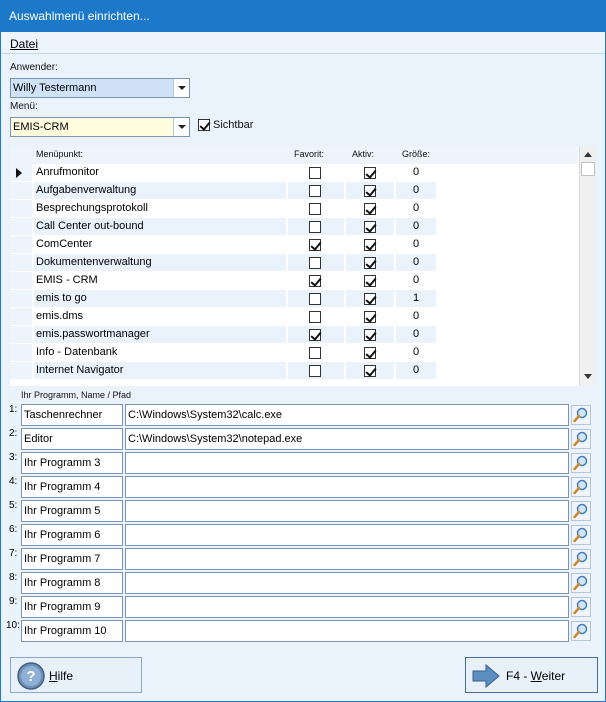 The width and height of the screenshot is (606, 702). I want to click on scroll-up-icon, so click(588, 155).